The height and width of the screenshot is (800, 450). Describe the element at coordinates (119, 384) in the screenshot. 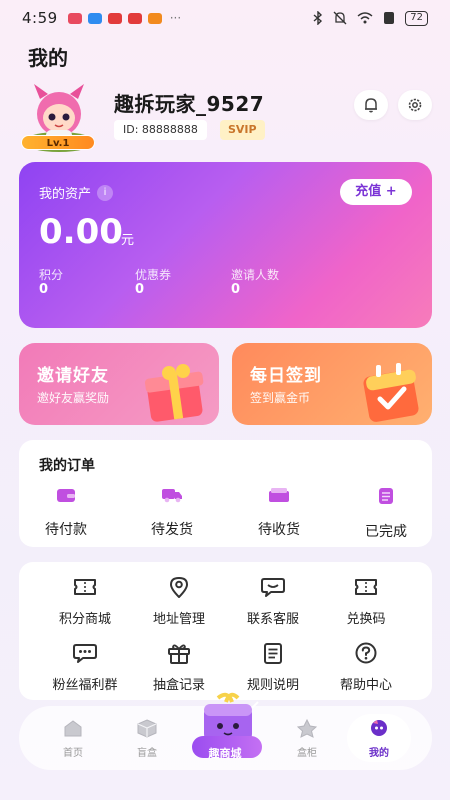

I see `invite-friends-card: 邀请好友 邀好友赢奖励` at that location.